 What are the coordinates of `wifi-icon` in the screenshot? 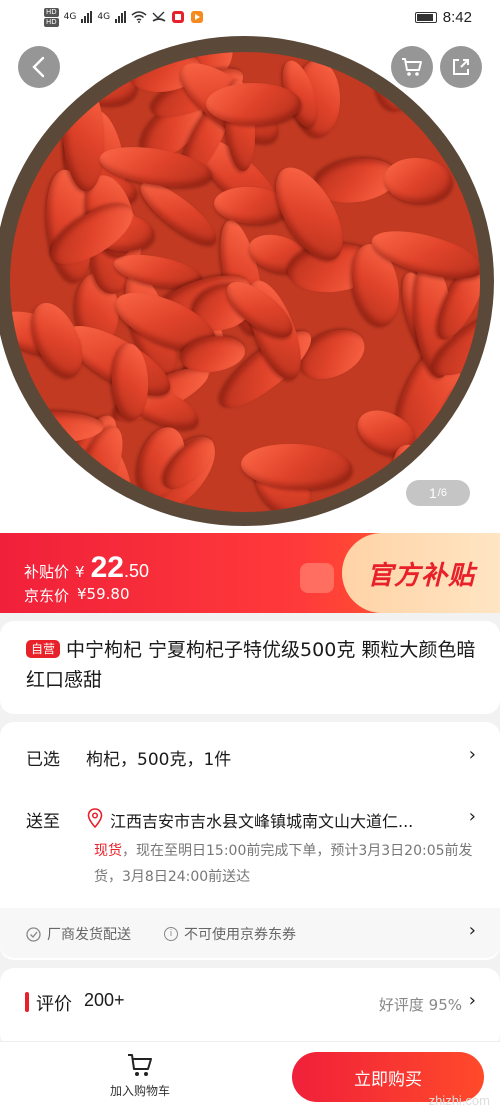 It's located at (139, 17).